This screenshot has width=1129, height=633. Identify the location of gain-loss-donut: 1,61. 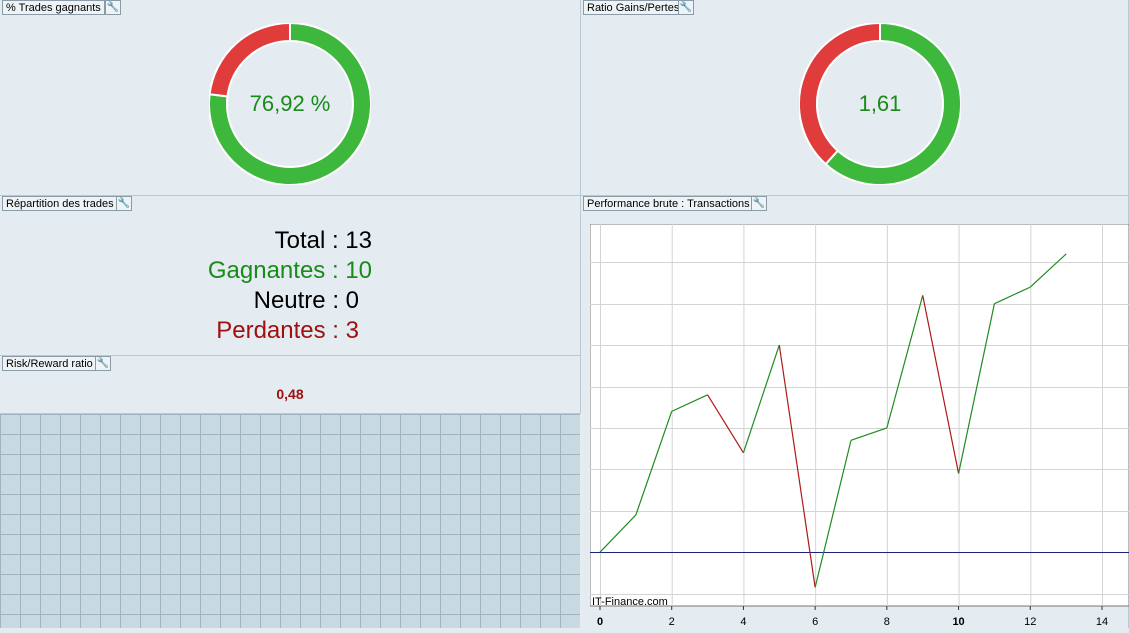
(880, 103).